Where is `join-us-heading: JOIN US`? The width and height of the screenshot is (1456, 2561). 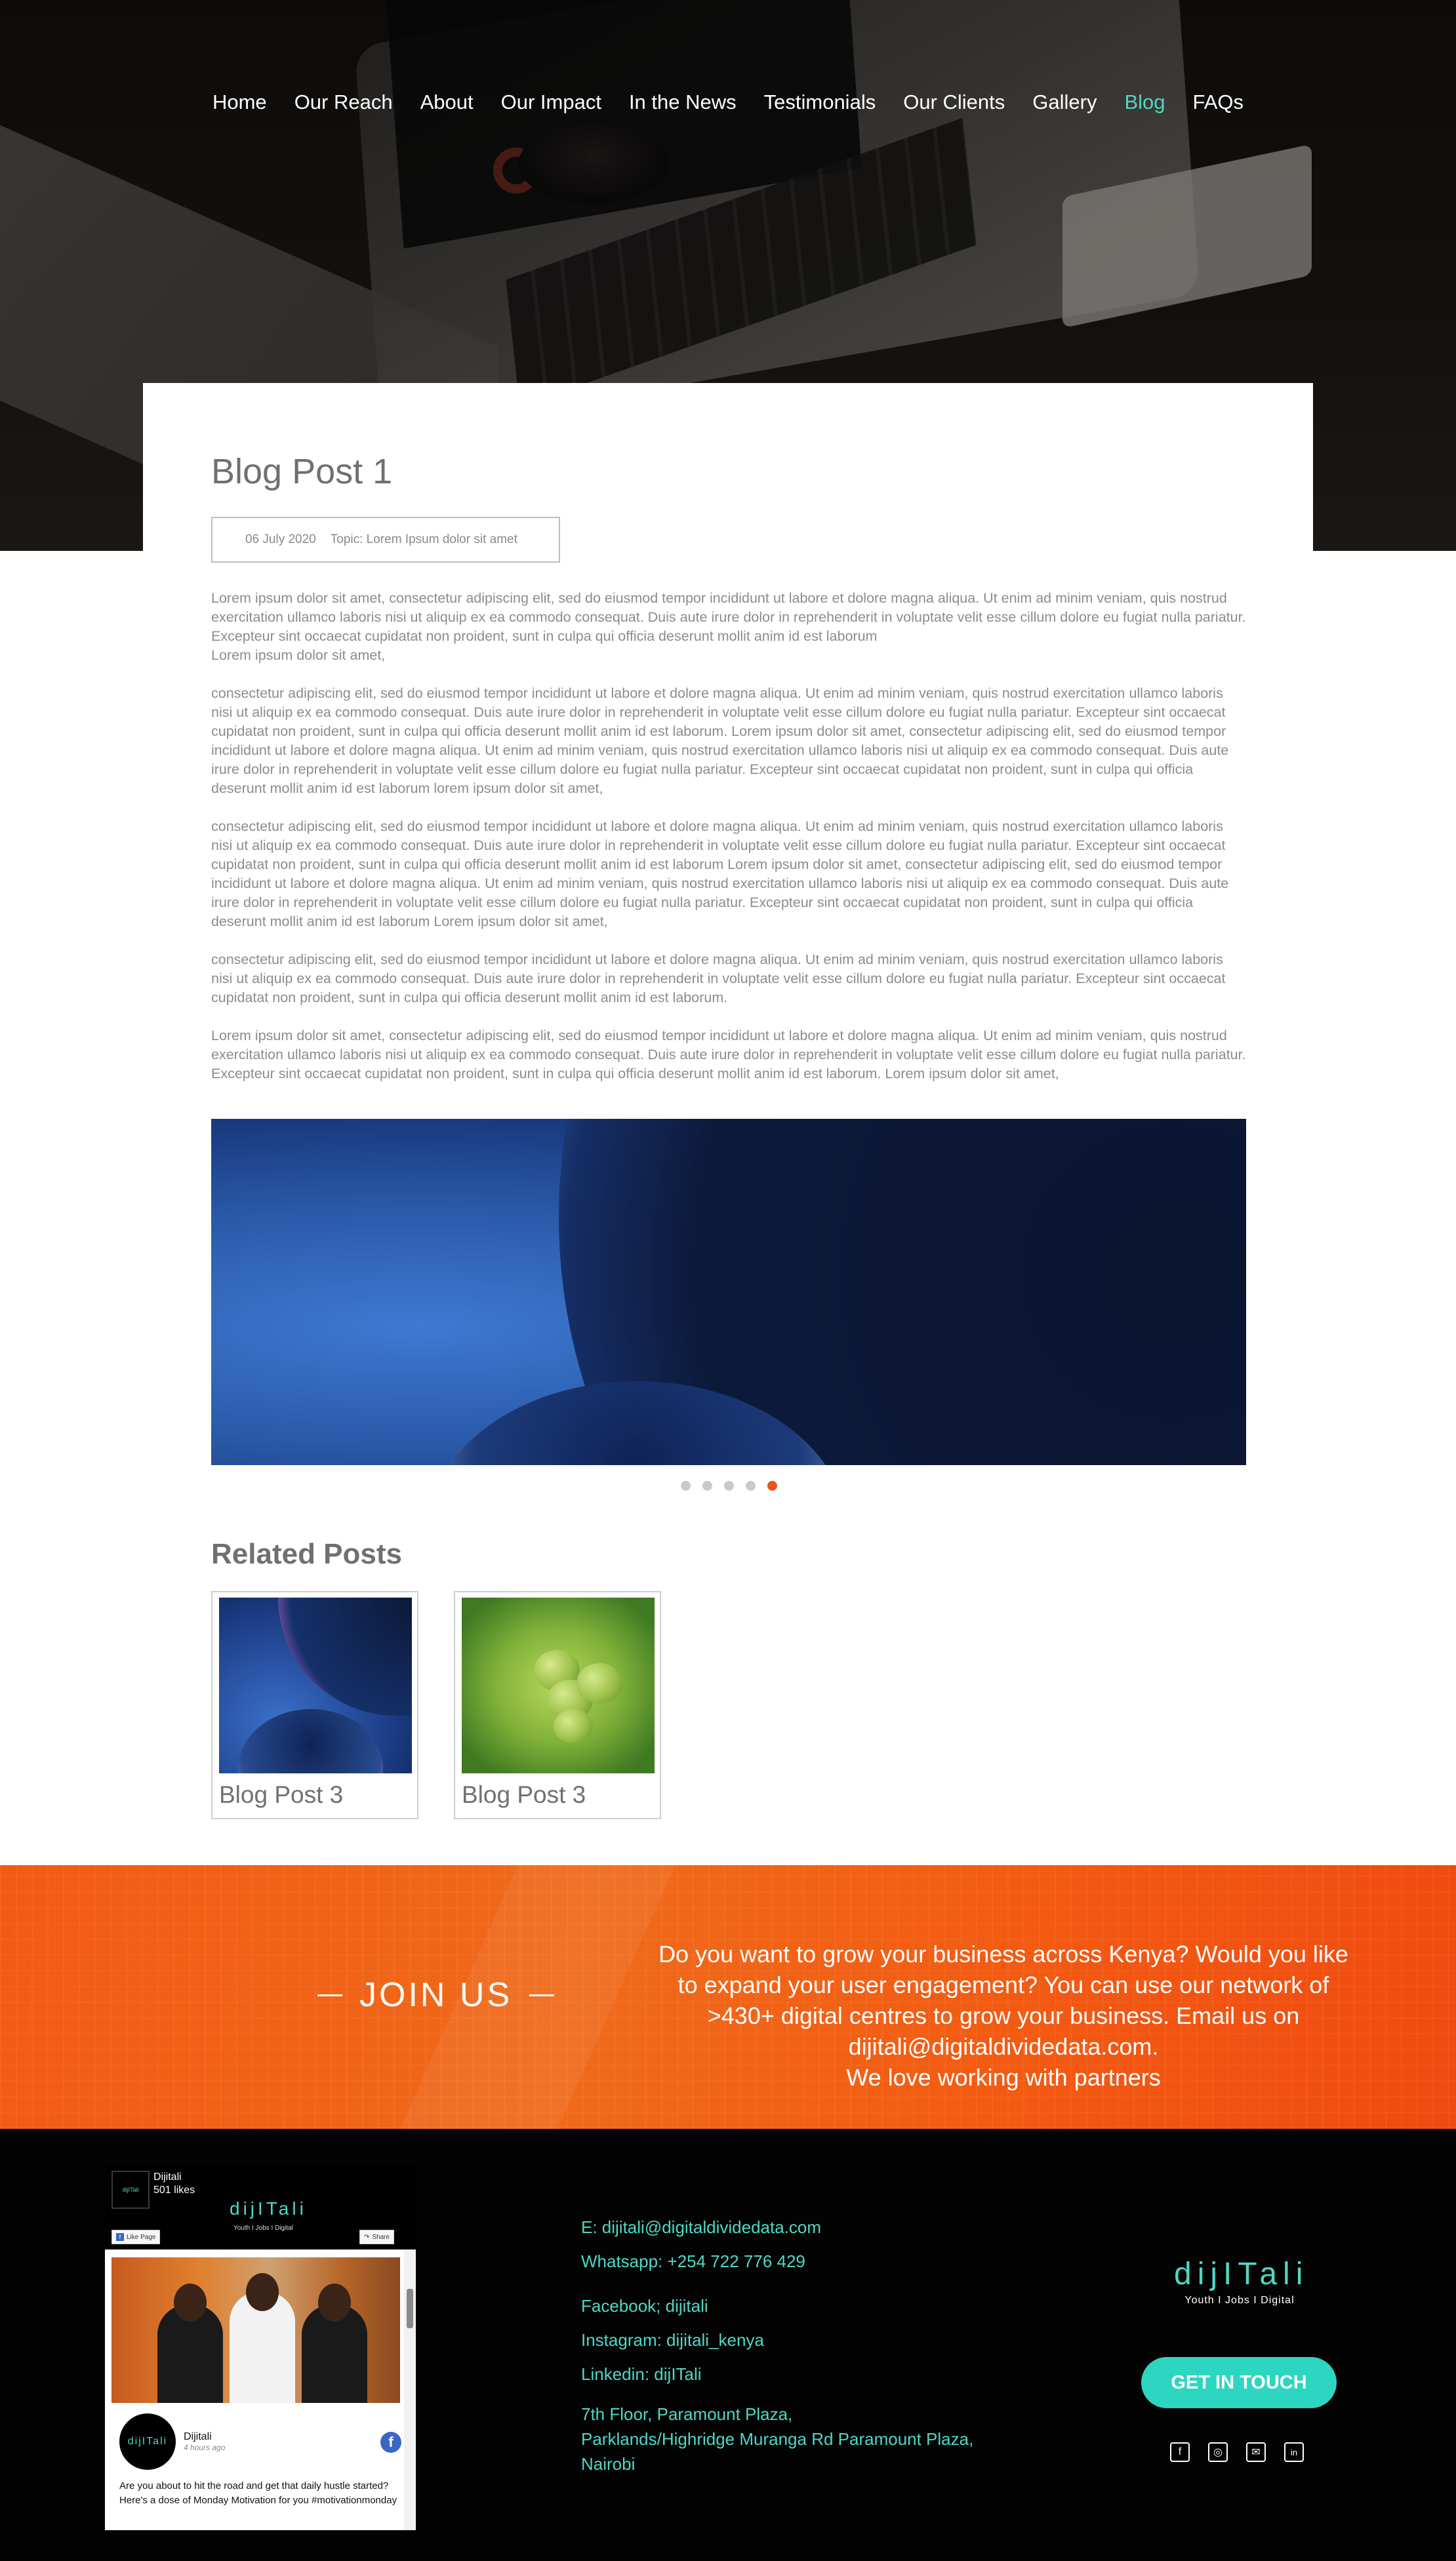 join-us-heading: JOIN US is located at coordinates (437, 1995).